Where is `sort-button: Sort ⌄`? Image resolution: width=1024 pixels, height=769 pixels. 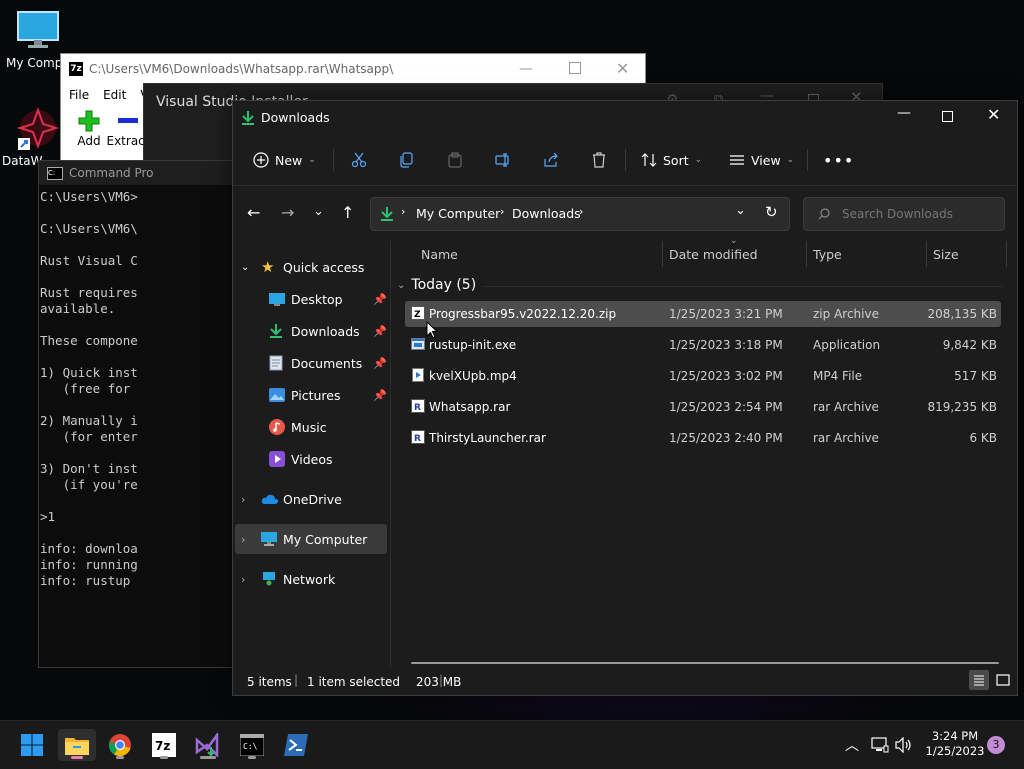
sort-button: Sort ⌄ is located at coordinates (671, 160).